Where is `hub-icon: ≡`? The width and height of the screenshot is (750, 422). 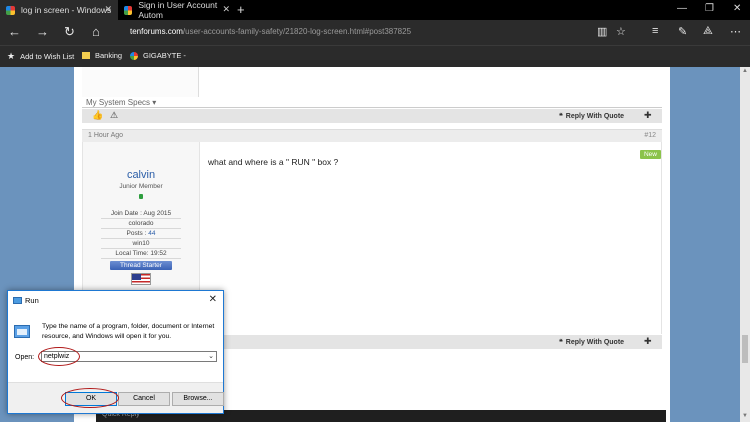
hub-icon: ≡ is located at coordinates (655, 31).